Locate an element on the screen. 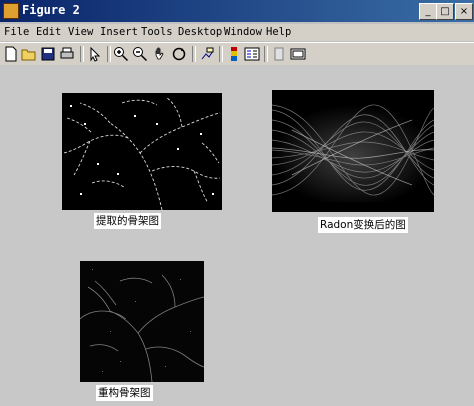  menu-tools: Tools is located at coordinates (157, 32).